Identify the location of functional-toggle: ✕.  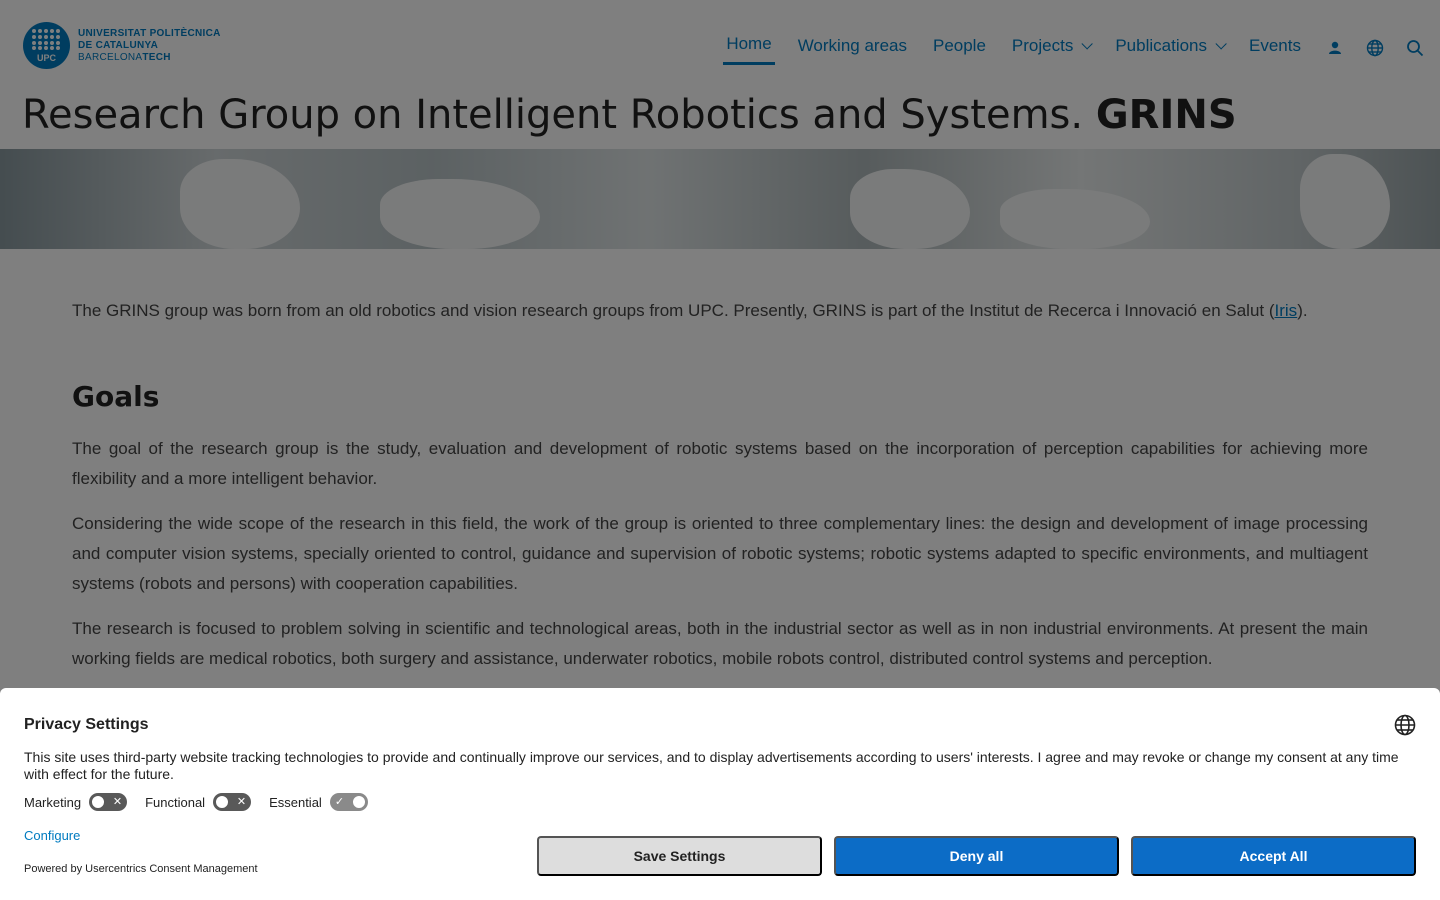
(232, 802).